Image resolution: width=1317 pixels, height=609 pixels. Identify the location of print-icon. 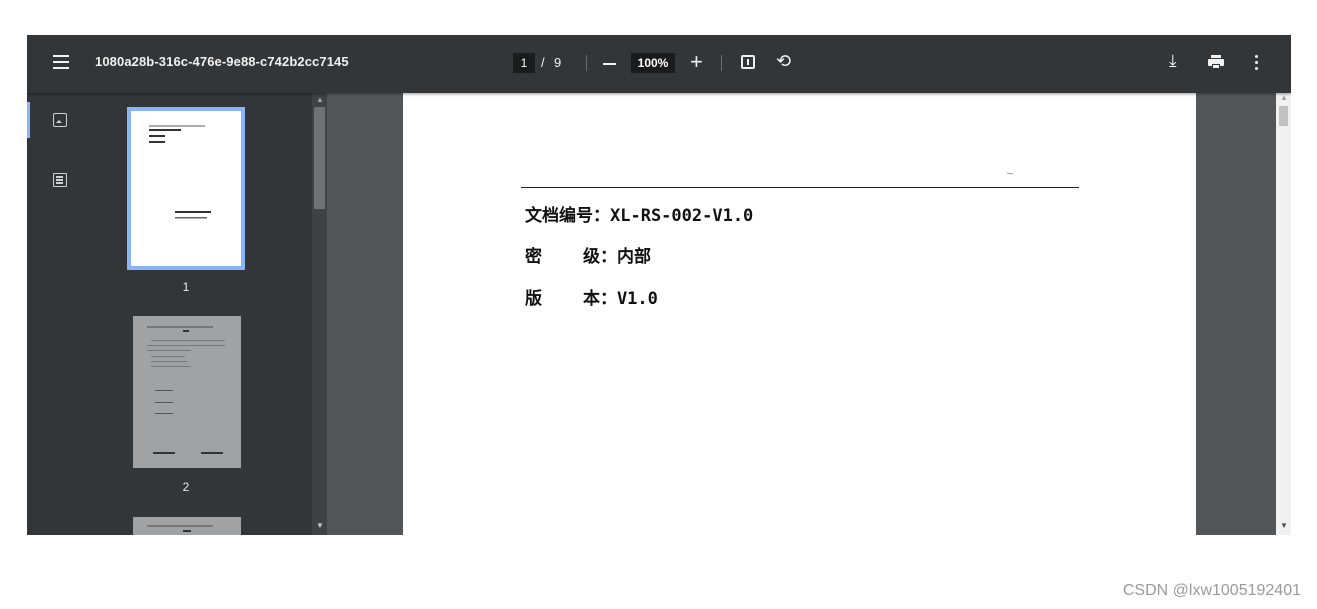
(1216, 62).